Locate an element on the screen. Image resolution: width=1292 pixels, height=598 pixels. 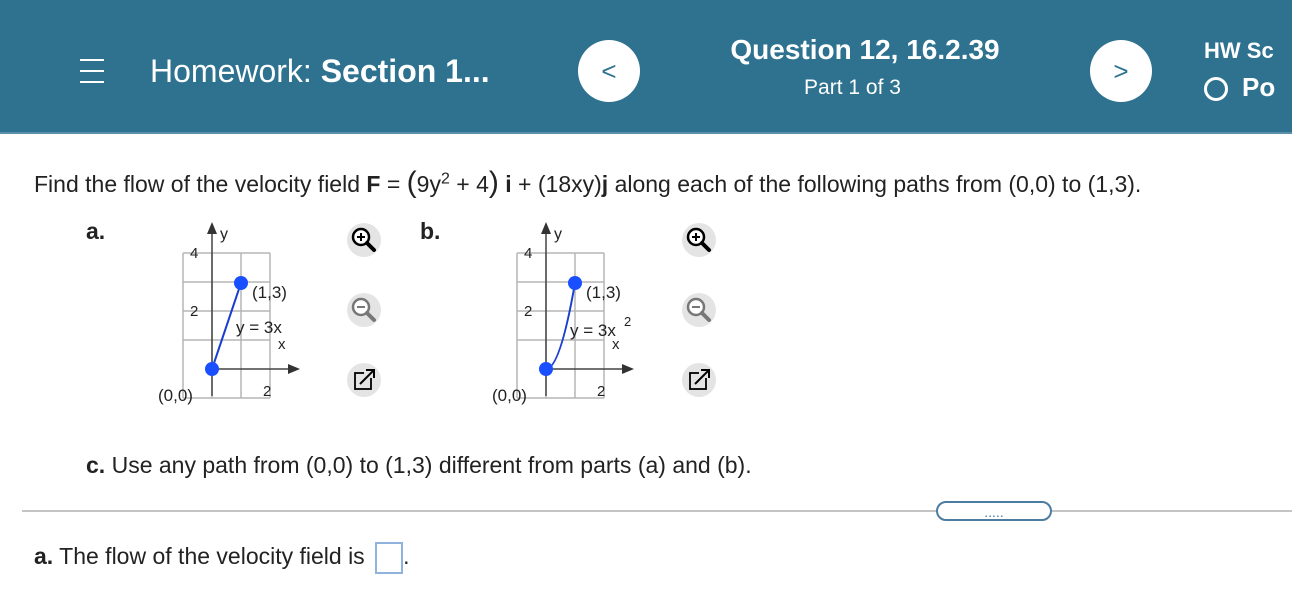
graph-a-origin-label: (0,0) is located at coordinates (175, 395).